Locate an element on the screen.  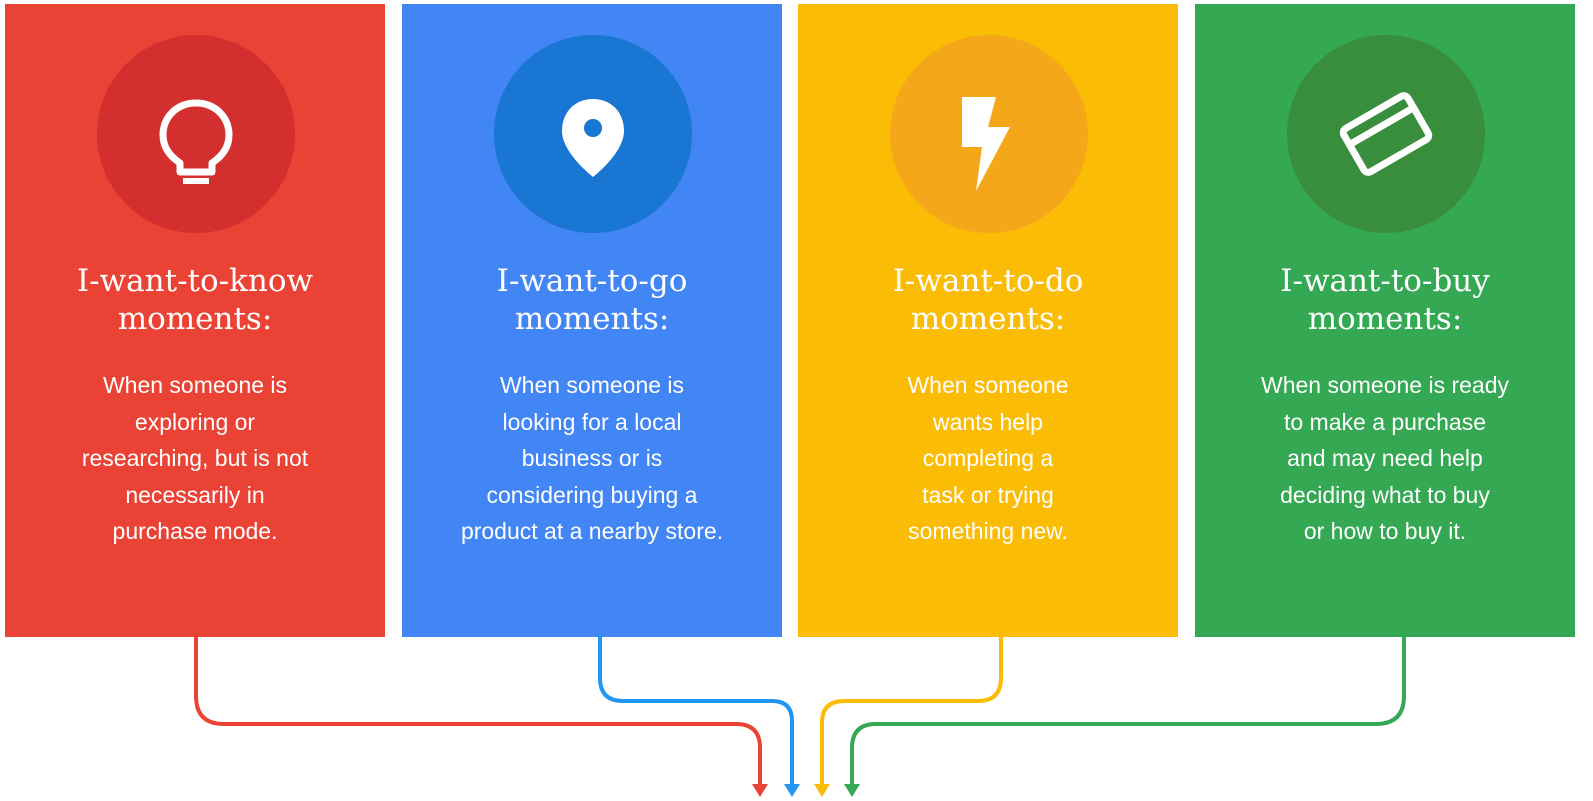
desc-line: and may need help is located at coordinates (1385, 458).